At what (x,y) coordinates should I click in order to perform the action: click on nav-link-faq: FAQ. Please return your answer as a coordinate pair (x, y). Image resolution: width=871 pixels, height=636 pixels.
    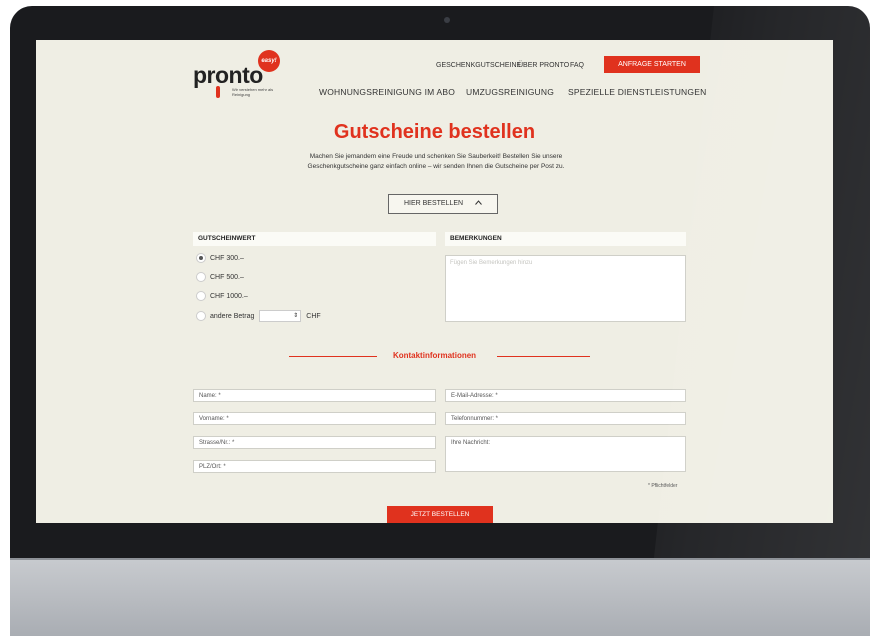
    Looking at the image, I should click on (577, 65).